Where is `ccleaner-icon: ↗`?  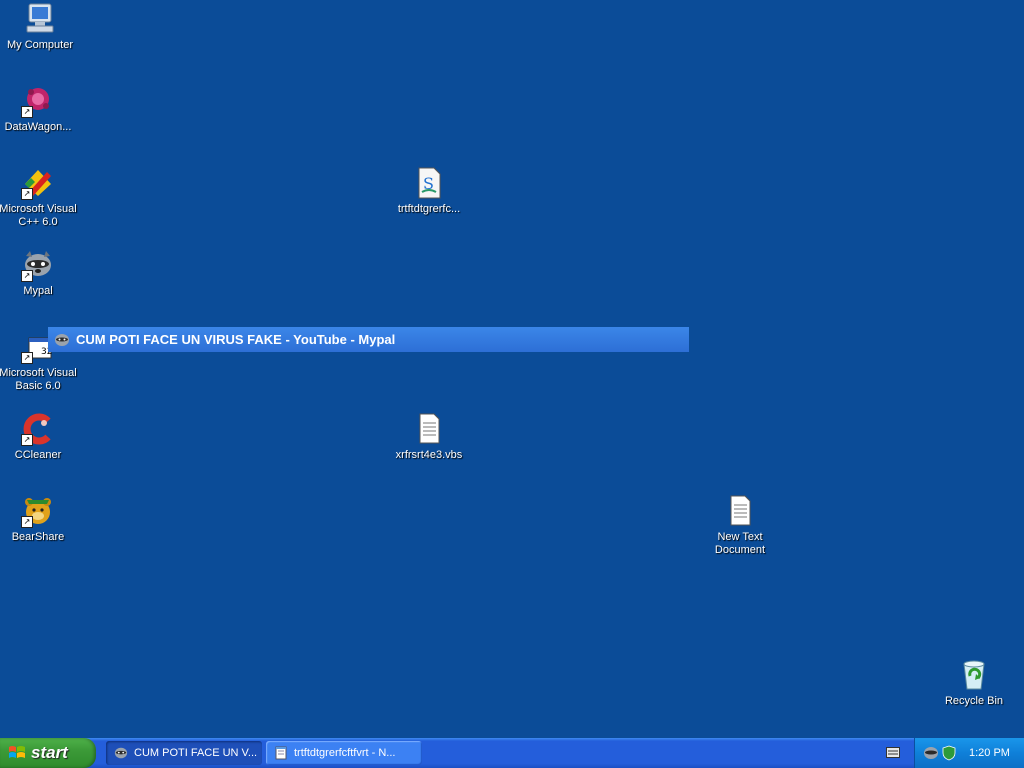 ccleaner-icon: ↗ is located at coordinates (38, 429).